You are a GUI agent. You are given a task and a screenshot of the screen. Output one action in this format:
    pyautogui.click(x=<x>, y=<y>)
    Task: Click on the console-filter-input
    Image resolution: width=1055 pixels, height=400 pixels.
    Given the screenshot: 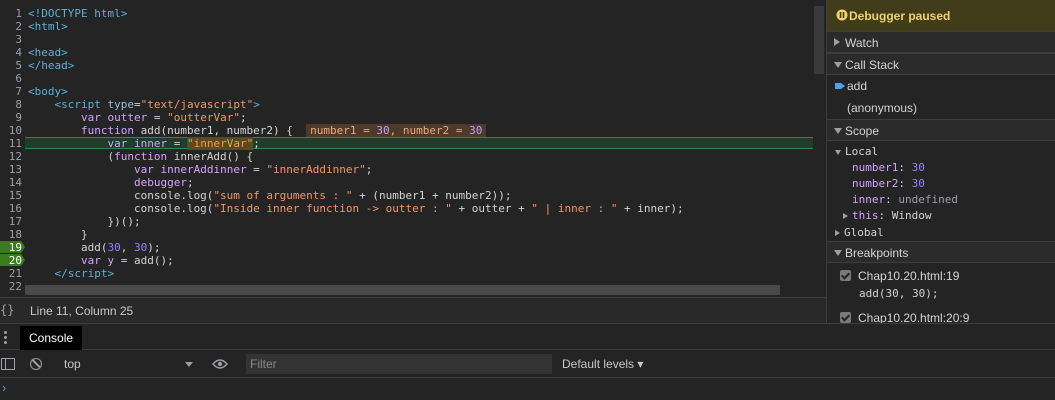 What is the action you would take?
    pyautogui.click(x=399, y=364)
    